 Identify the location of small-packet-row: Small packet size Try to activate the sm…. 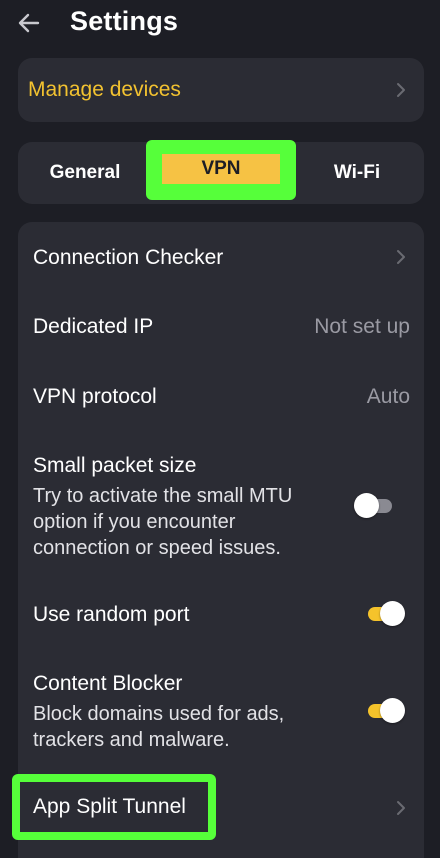
(221, 507).